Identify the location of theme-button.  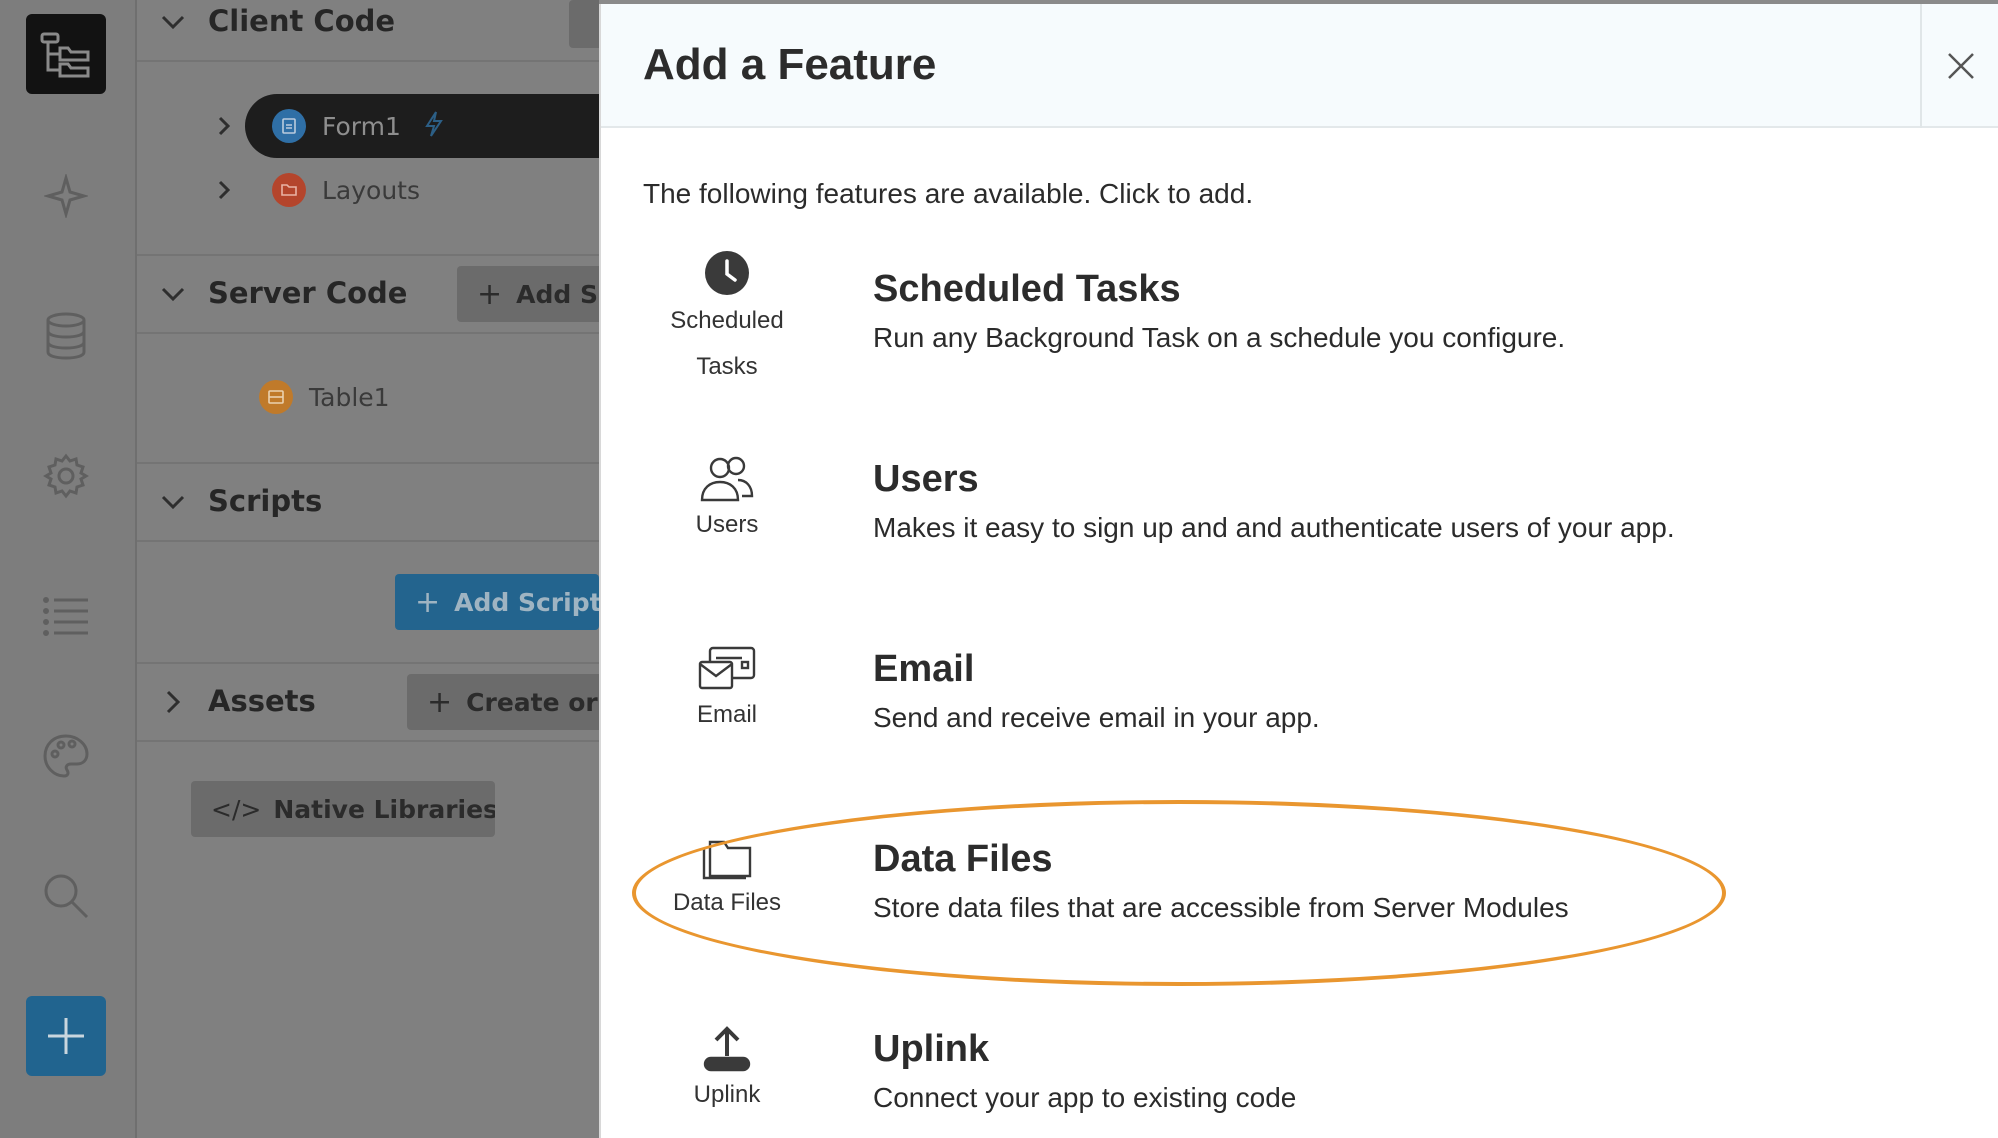
(66, 756).